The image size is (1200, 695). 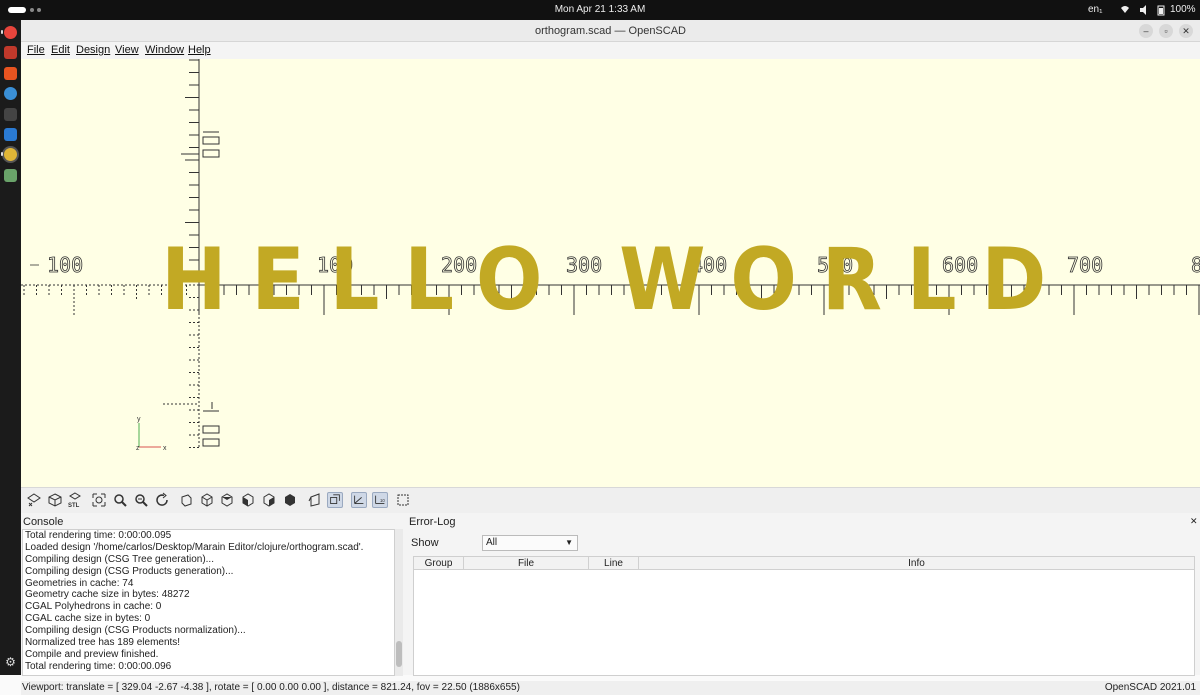 What do you see at coordinates (1194, 521) in the screenshot?
I see `close-icon: ✕` at bounding box center [1194, 521].